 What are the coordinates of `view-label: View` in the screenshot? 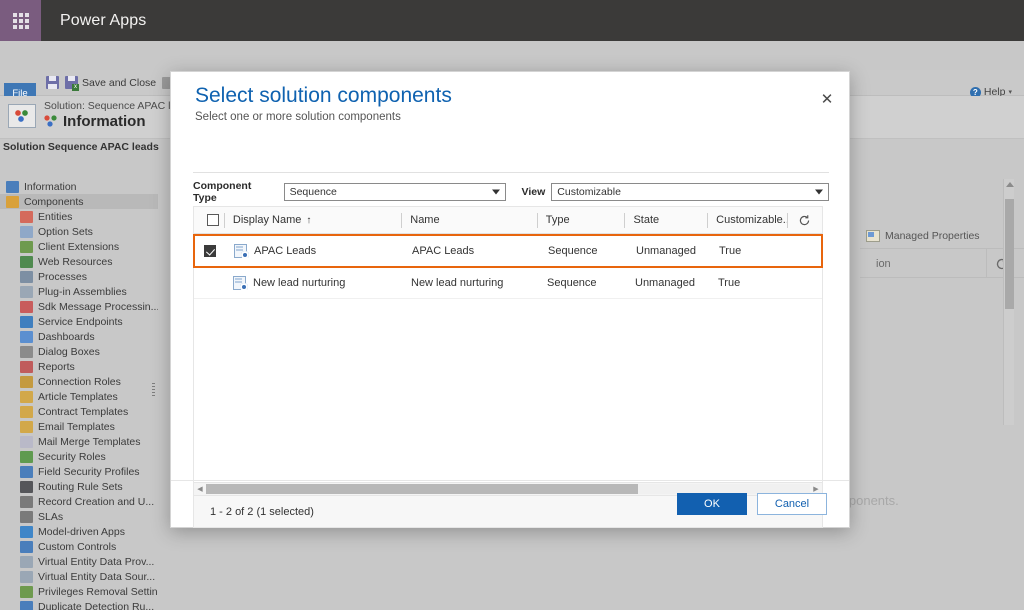 It's located at (533, 191).